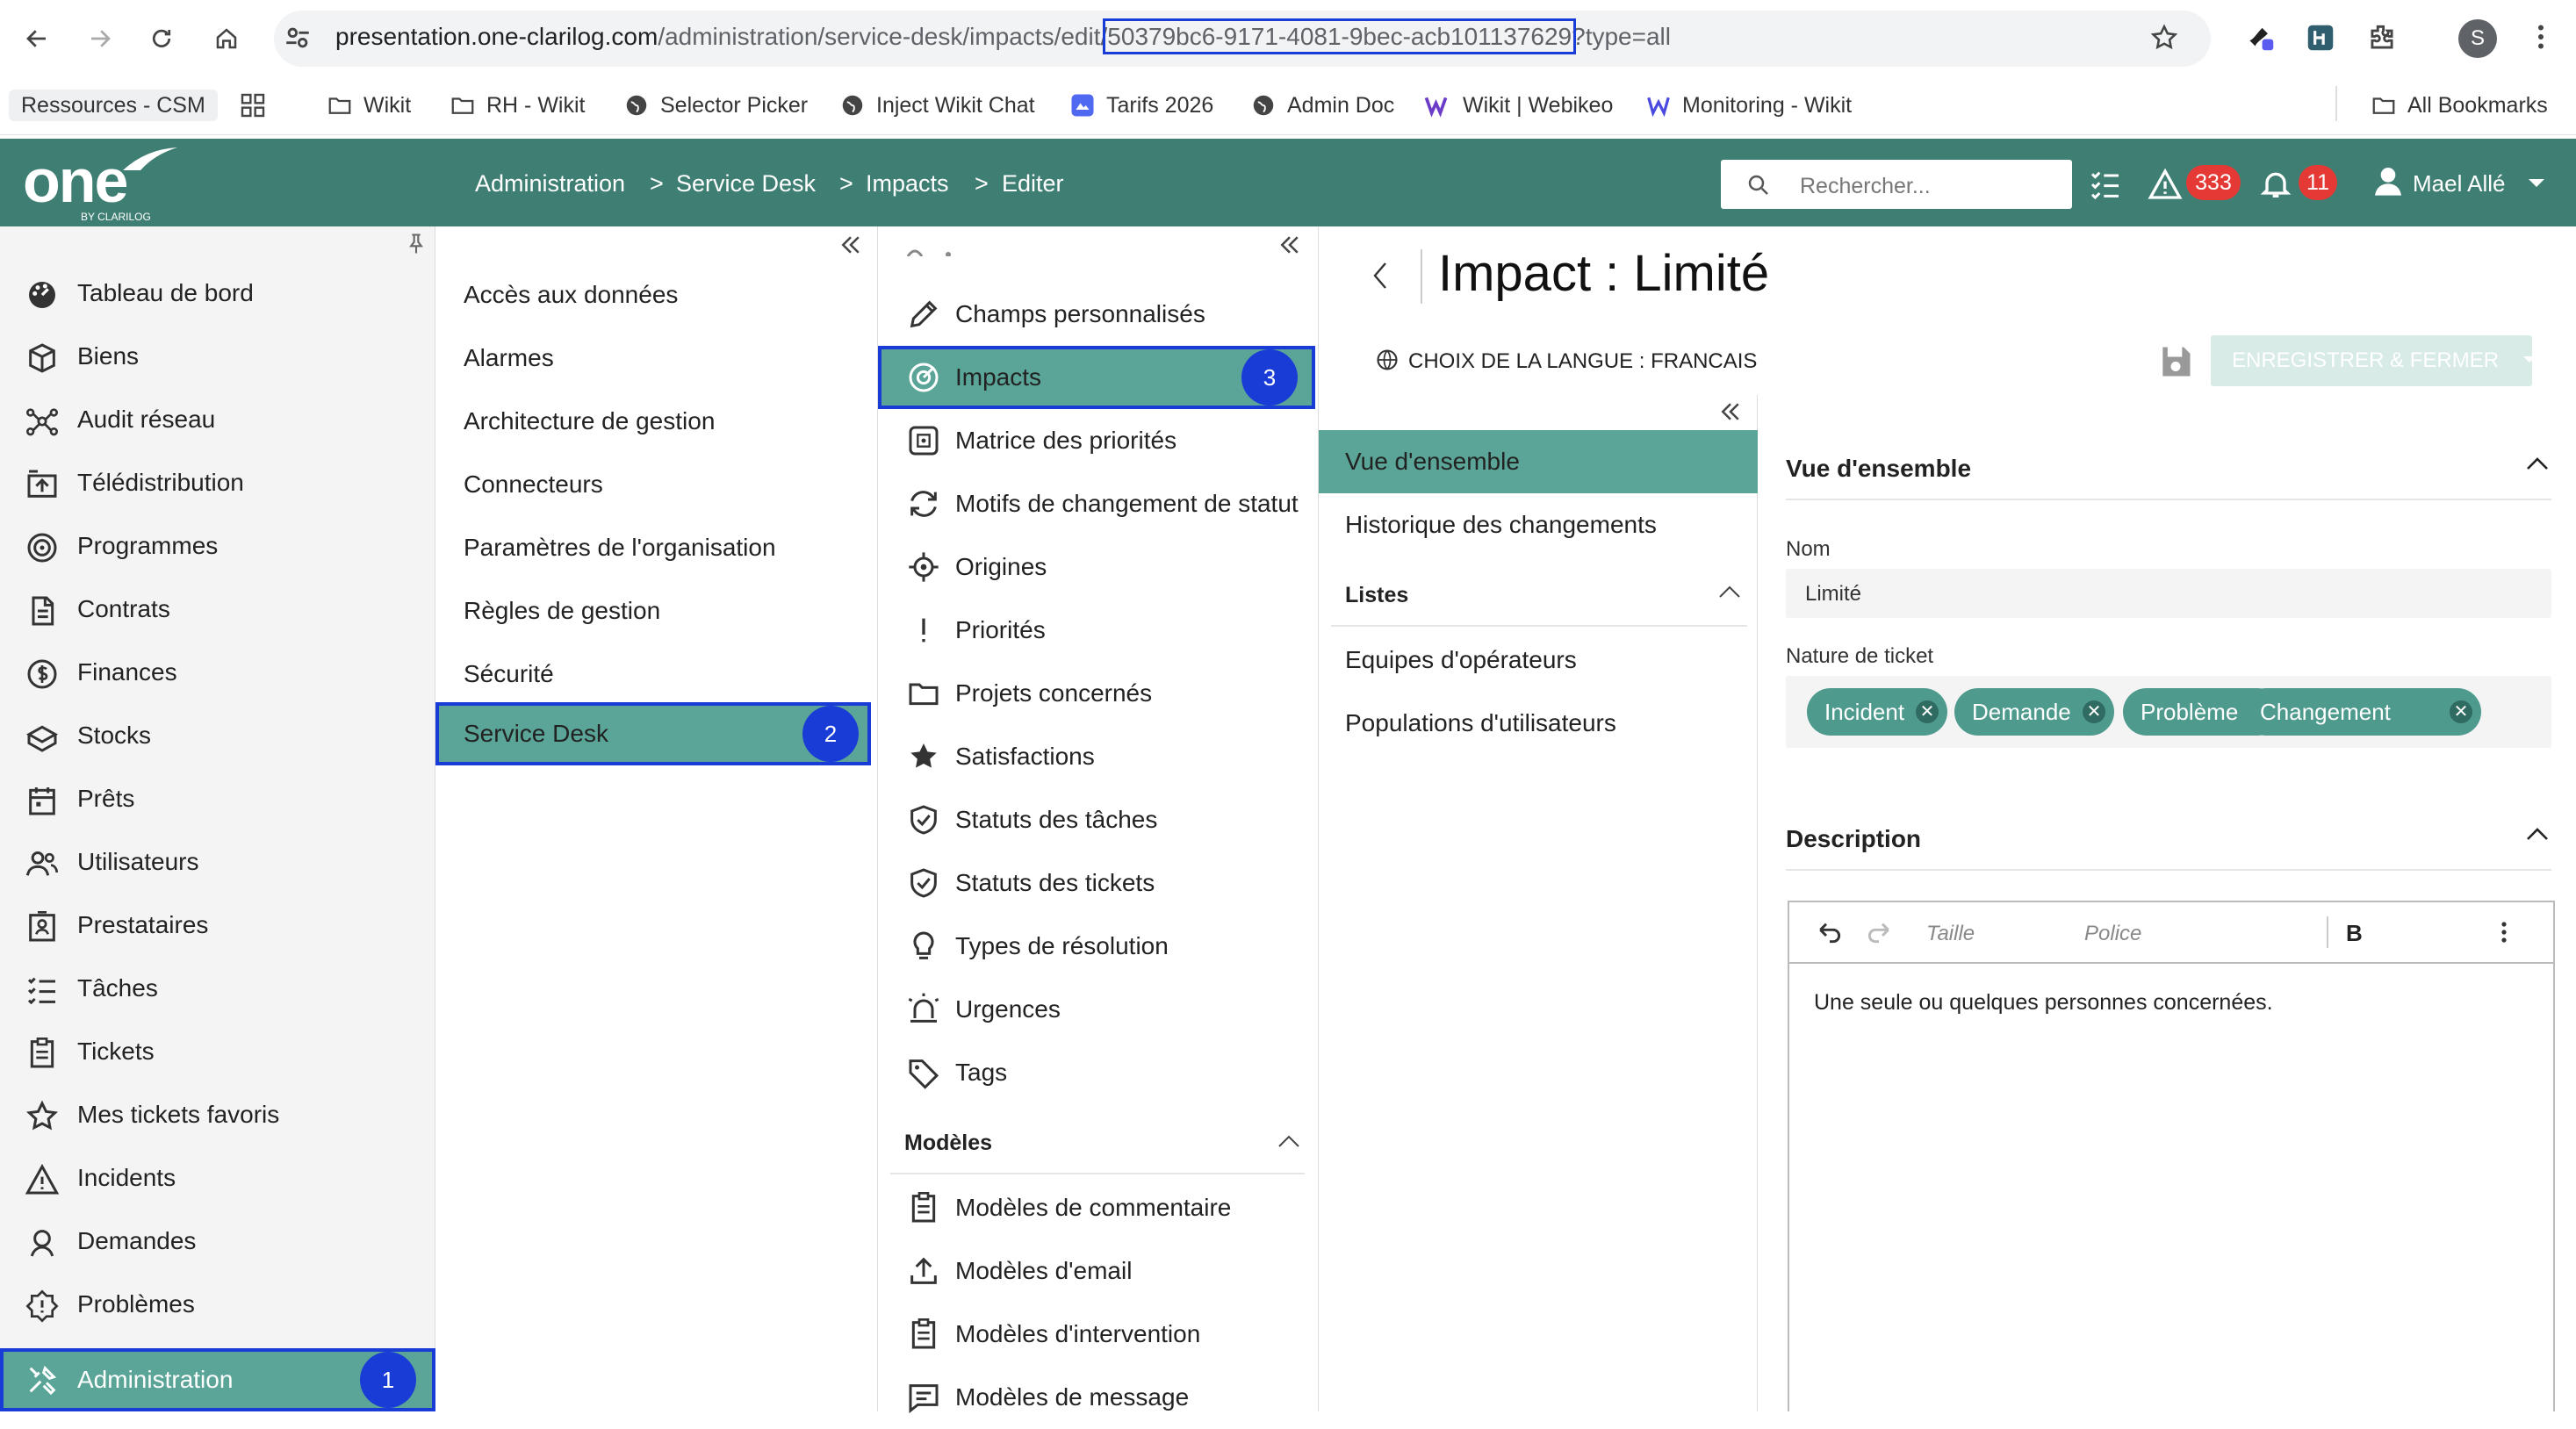 This screenshot has height=1429, width=2576. I want to click on breadcrumb-item: Administration, so click(550, 183).